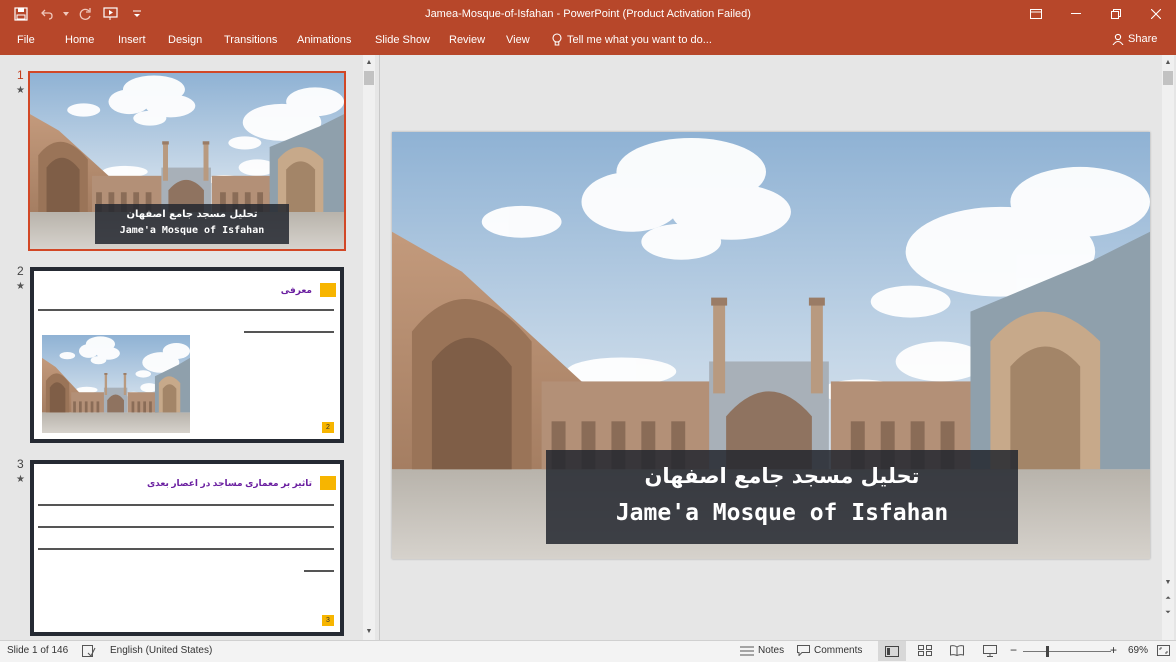 This screenshot has height=662, width=1176. What do you see at coordinates (892, 651) in the screenshot?
I see `normal-view-icon` at bounding box center [892, 651].